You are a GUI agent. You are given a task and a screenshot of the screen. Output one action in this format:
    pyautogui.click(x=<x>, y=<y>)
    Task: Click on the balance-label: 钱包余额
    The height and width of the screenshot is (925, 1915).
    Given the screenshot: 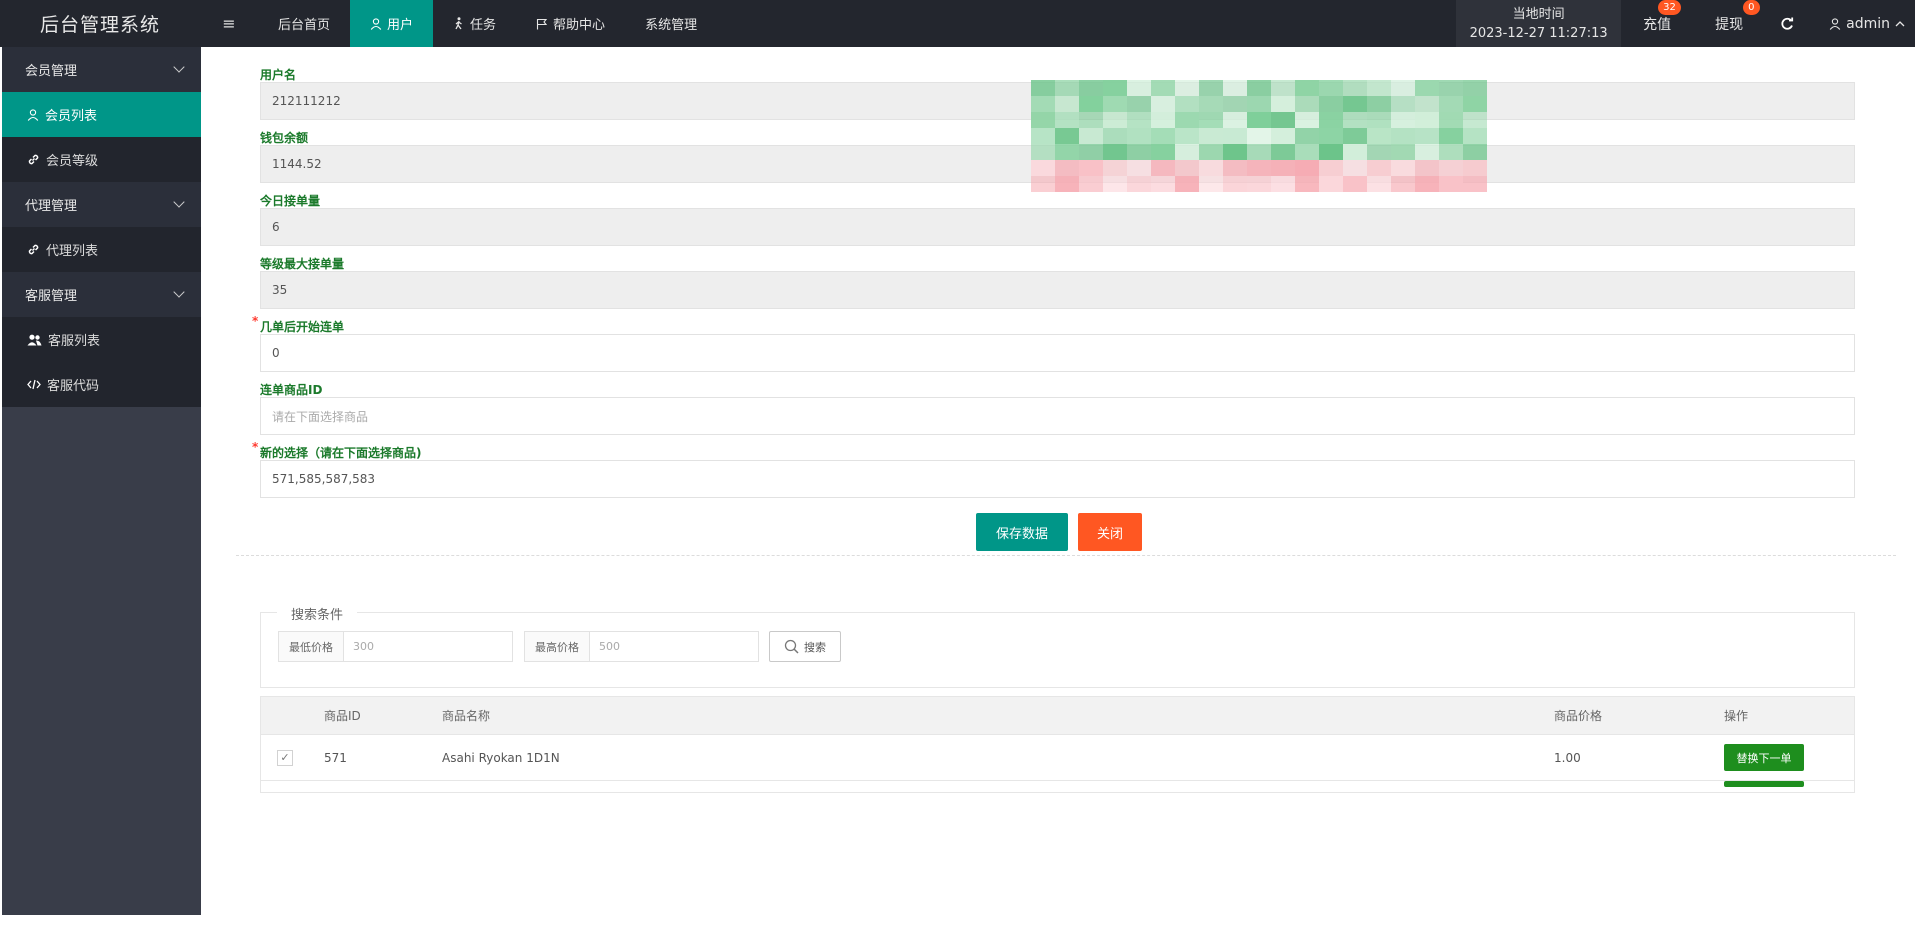 What is the action you would take?
    pyautogui.click(x=284, y=138)
    